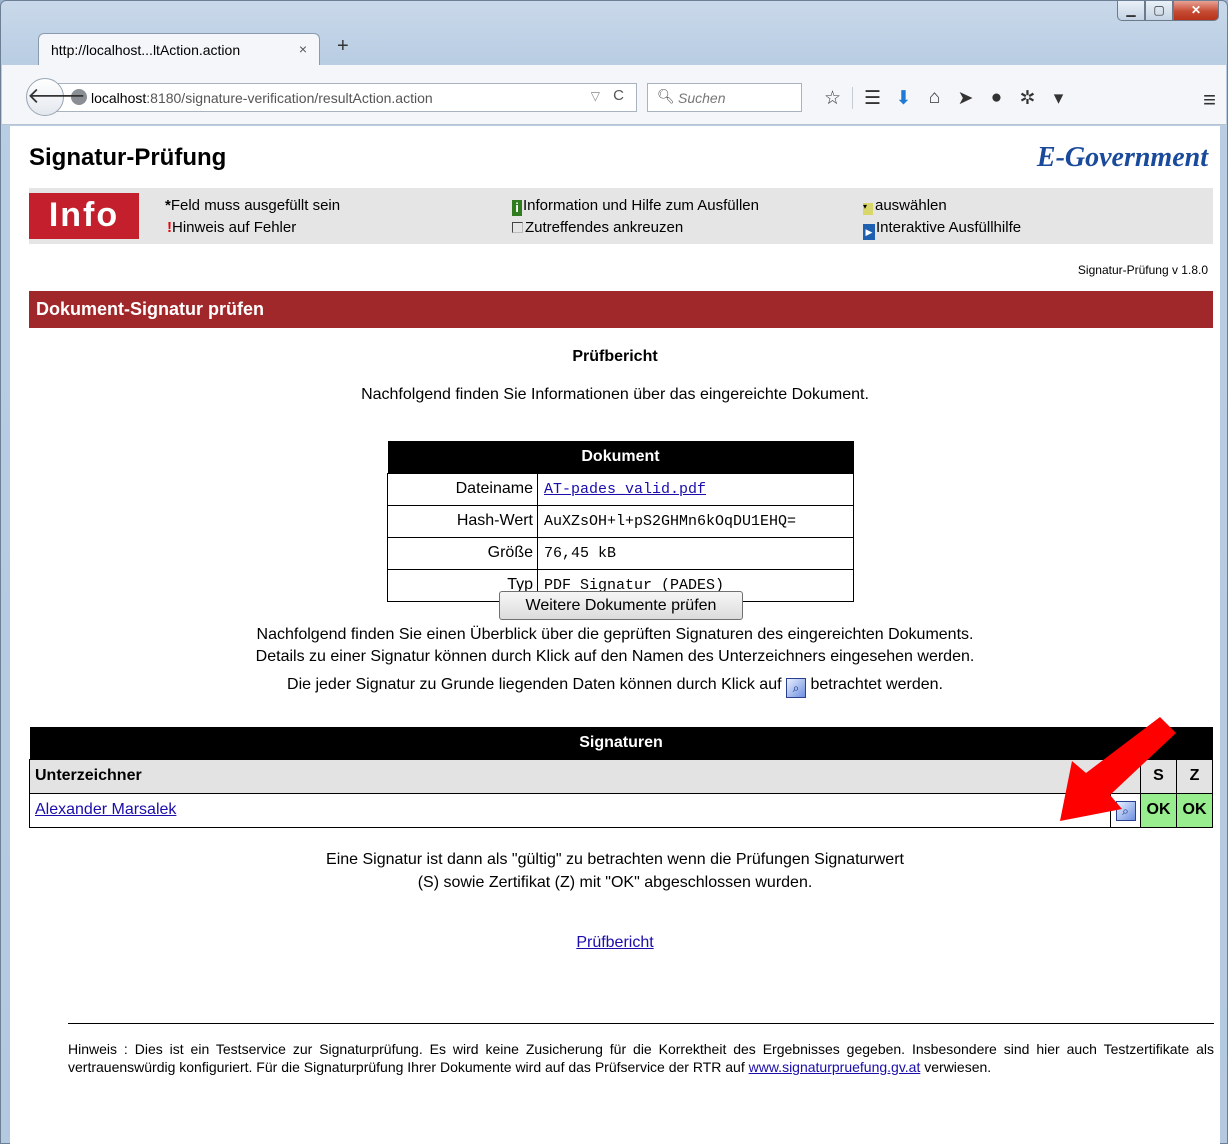  I want to click on doc-value: AuXZsOH+l+pS2GHMn6kOqDU1EHQ=, so click(695, 521).